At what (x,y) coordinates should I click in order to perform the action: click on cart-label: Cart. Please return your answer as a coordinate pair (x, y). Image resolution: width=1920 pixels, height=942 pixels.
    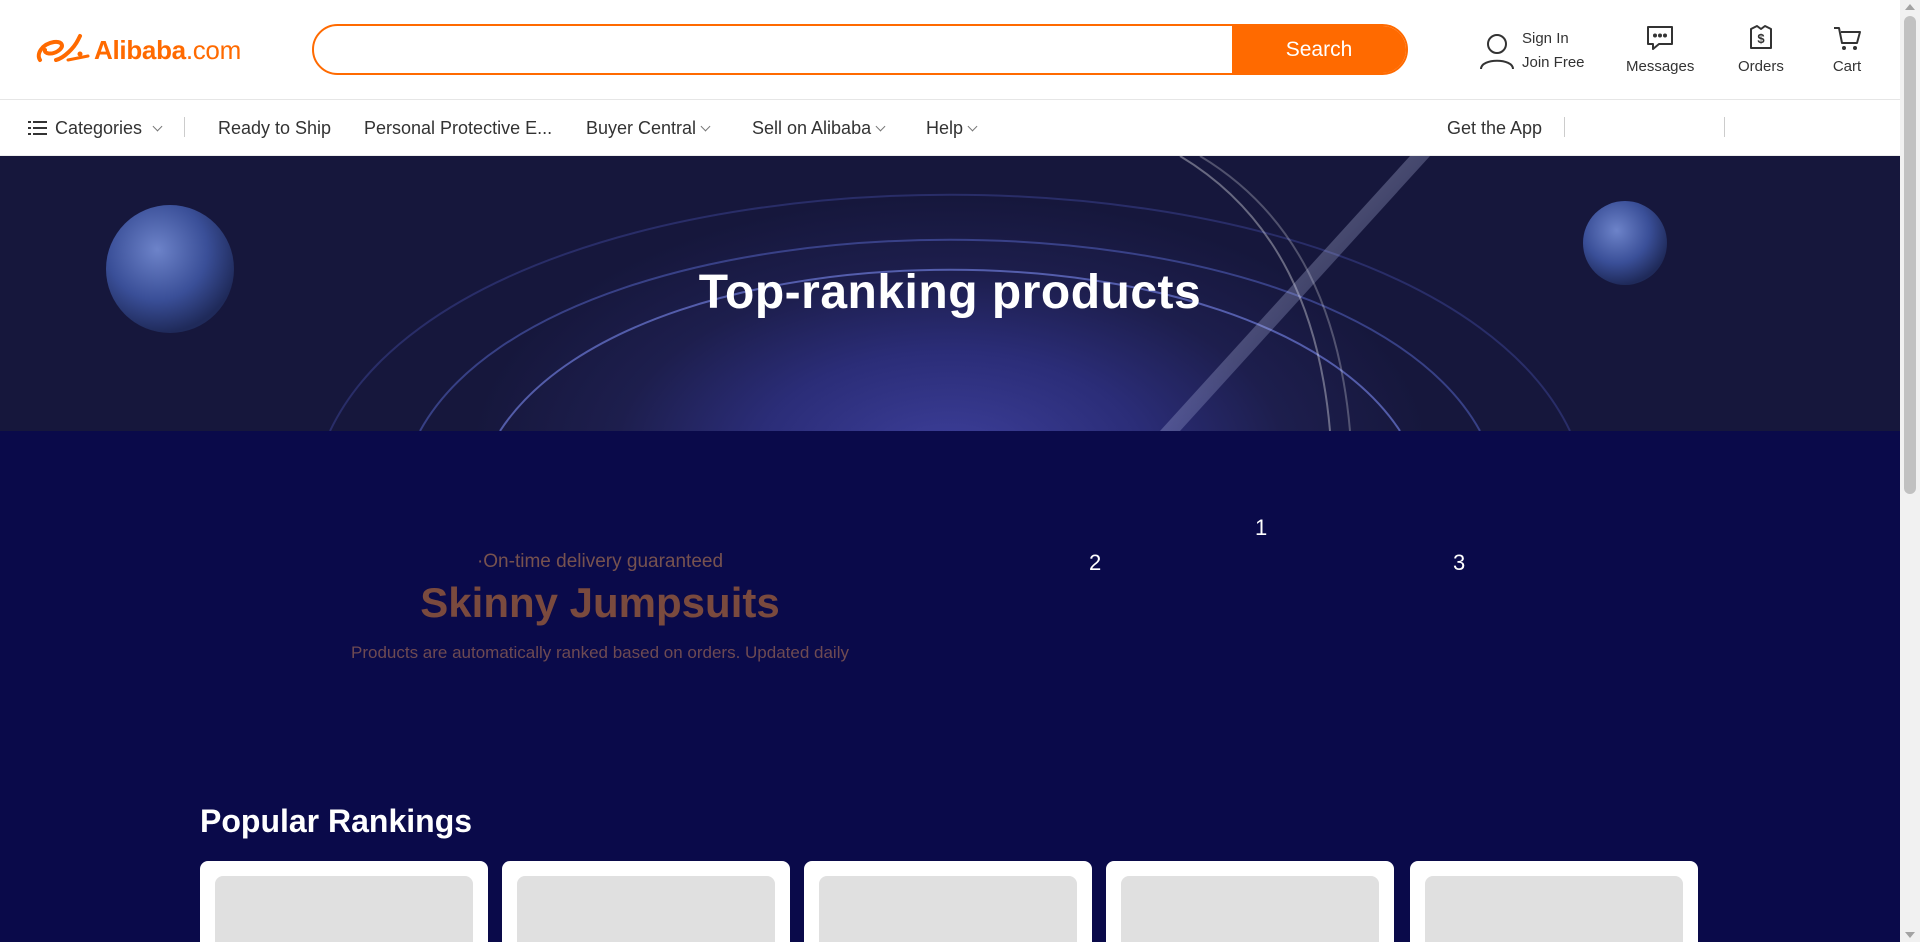
    Looking at the image, I should click on (1847, 66).